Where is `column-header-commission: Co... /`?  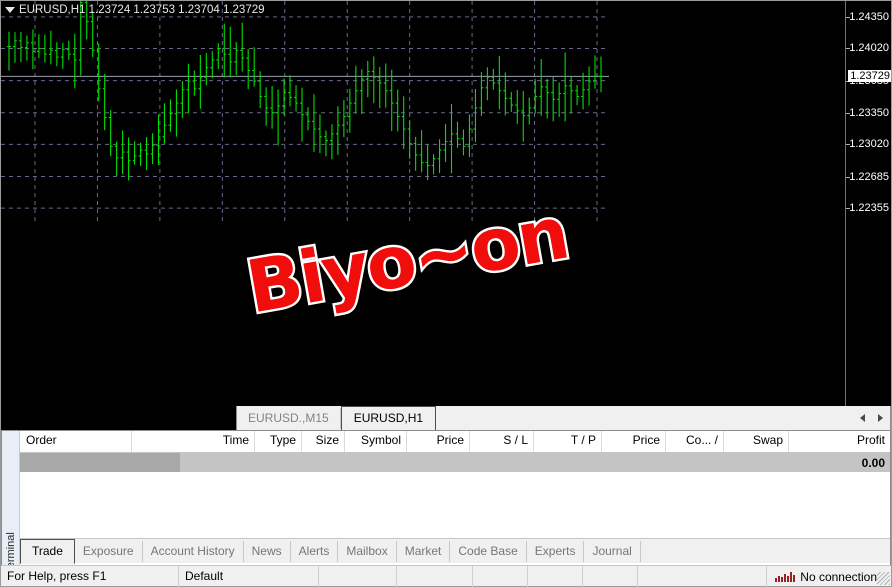
column-header-commission: Co... / is located at coordinates (695, 441).